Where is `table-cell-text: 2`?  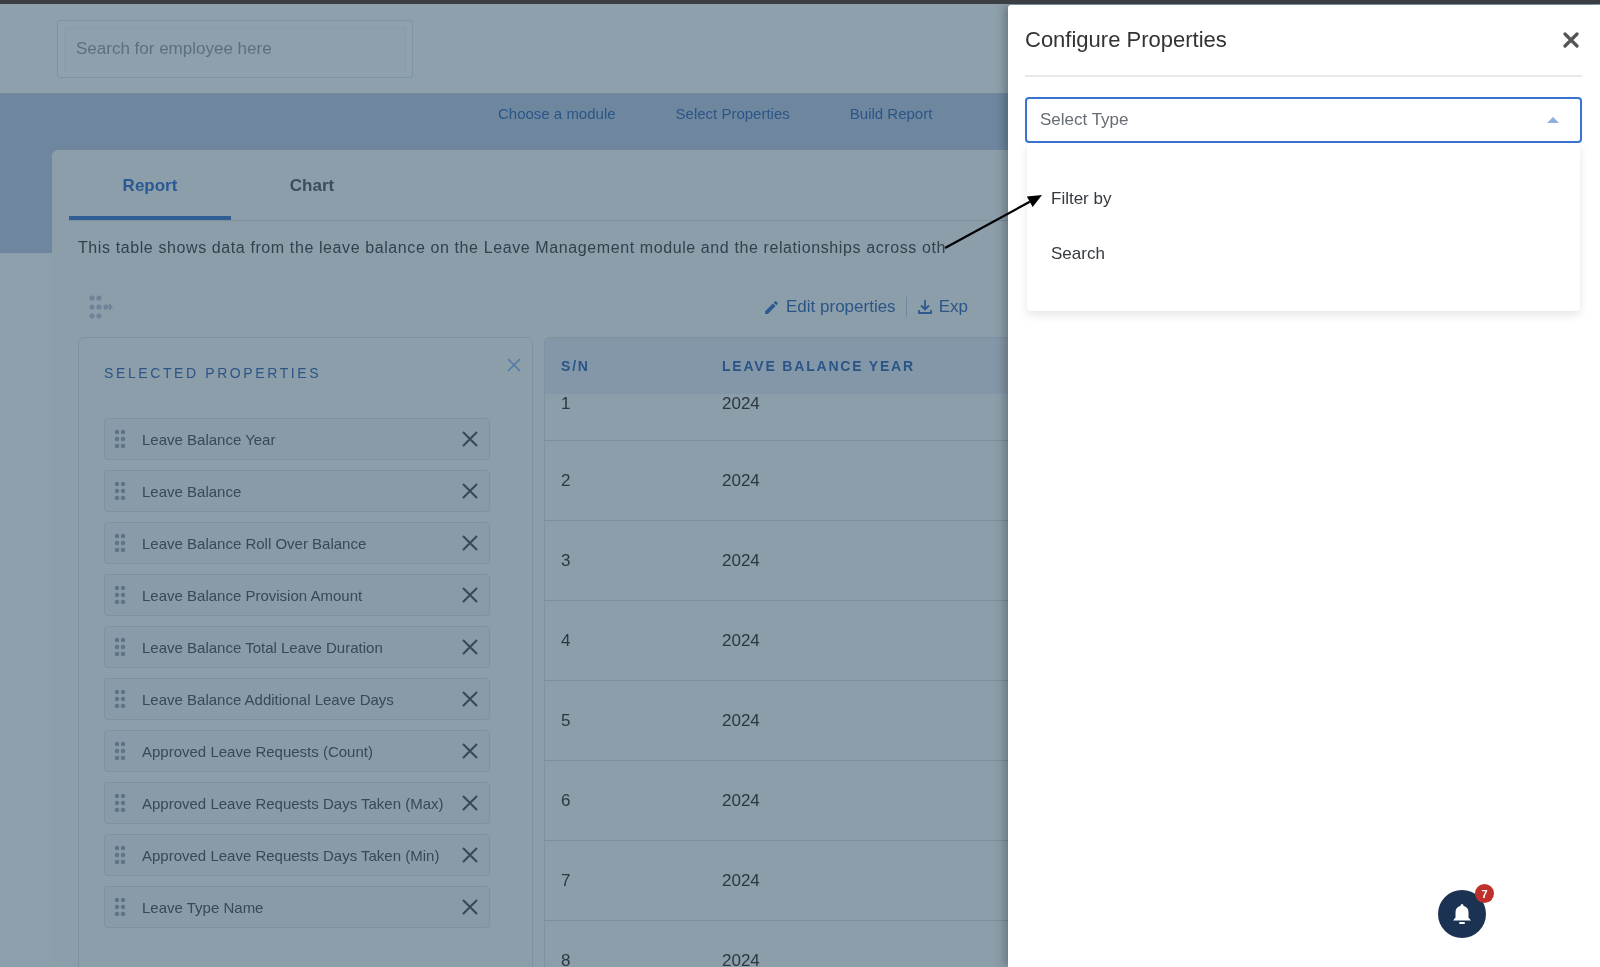 table-cell-text: 2 is located at coordinates (566, 480).